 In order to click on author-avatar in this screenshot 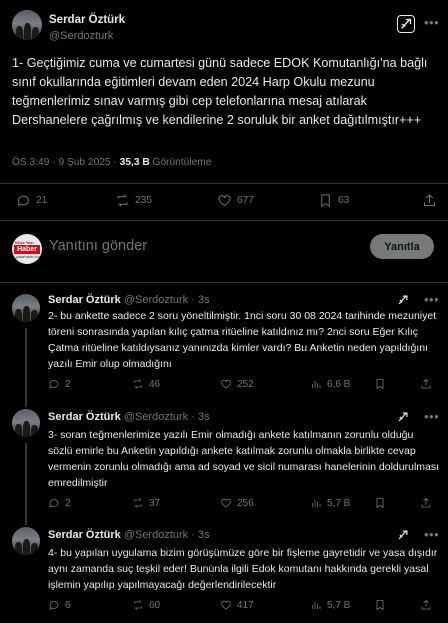, I will do `click(27, 25)`.